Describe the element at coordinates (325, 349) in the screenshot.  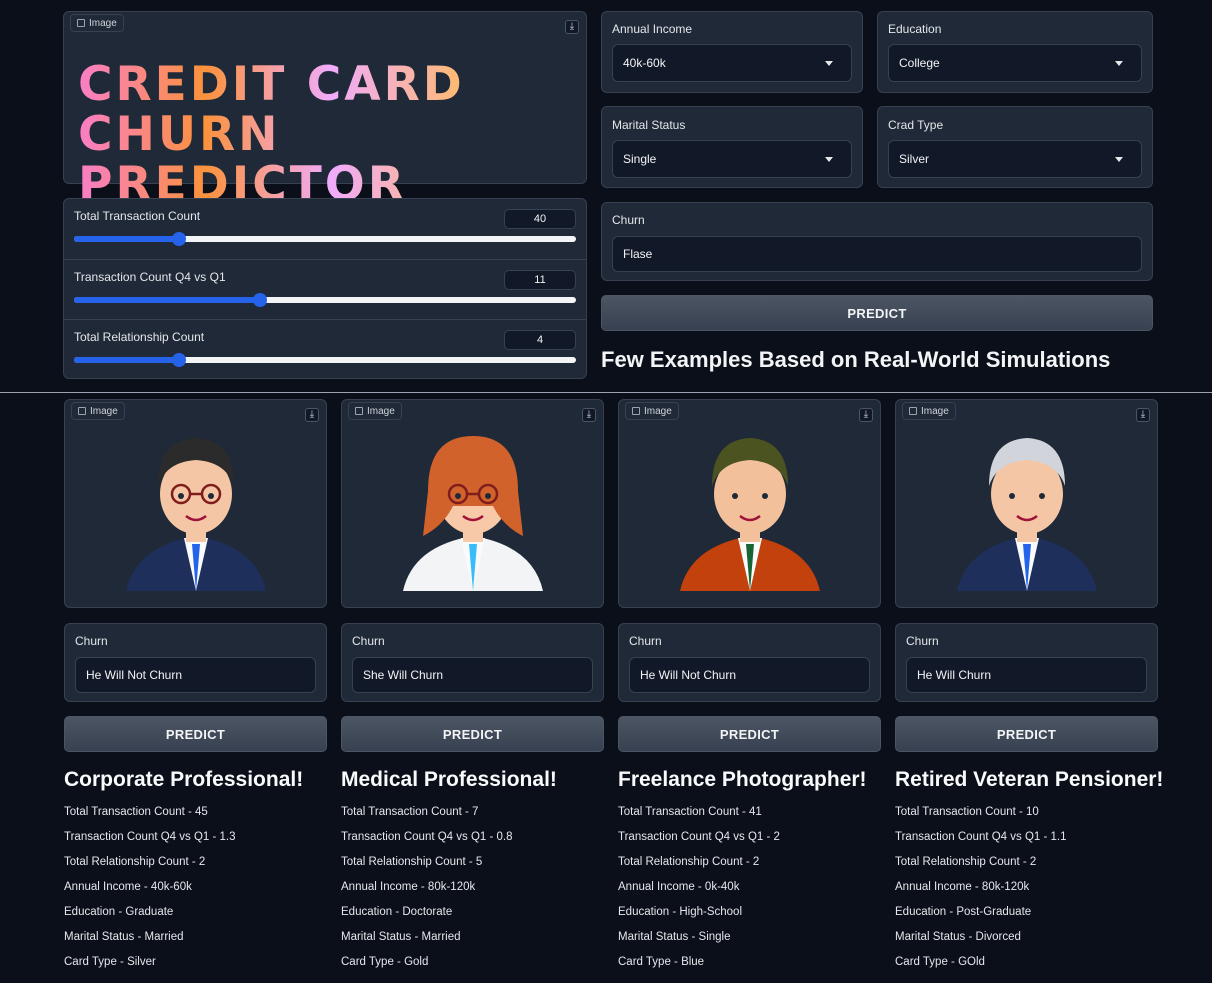
I see `slider-total-relationship-count: Total Relationship Count 4` at that location.